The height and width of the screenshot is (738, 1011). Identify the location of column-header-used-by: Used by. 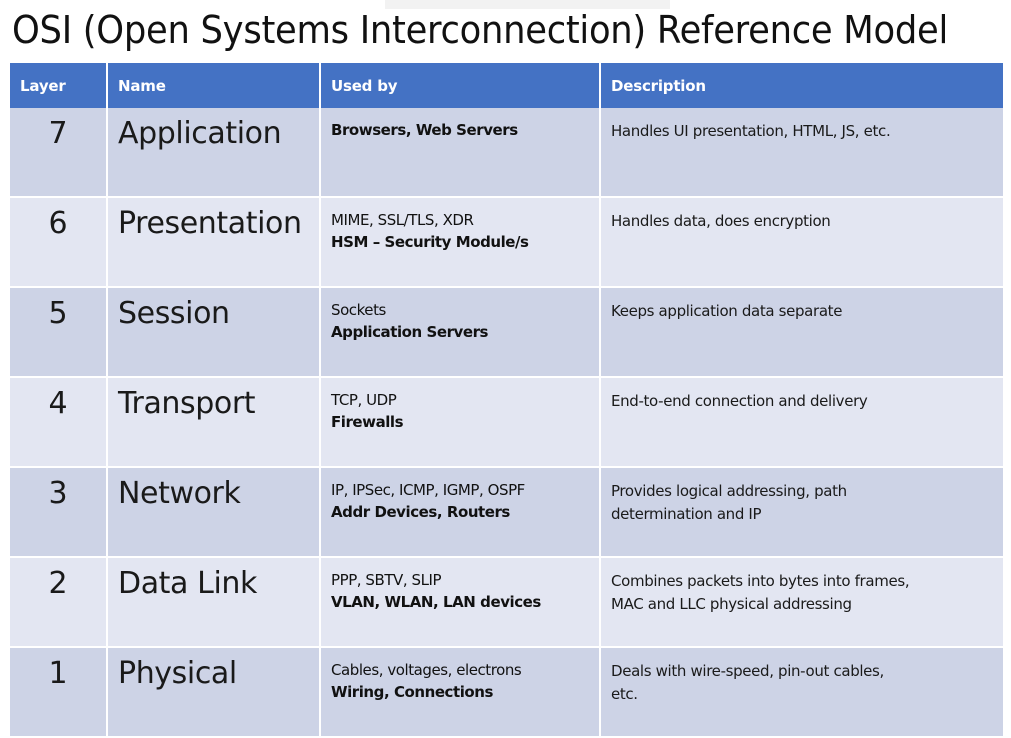
(460, 85).